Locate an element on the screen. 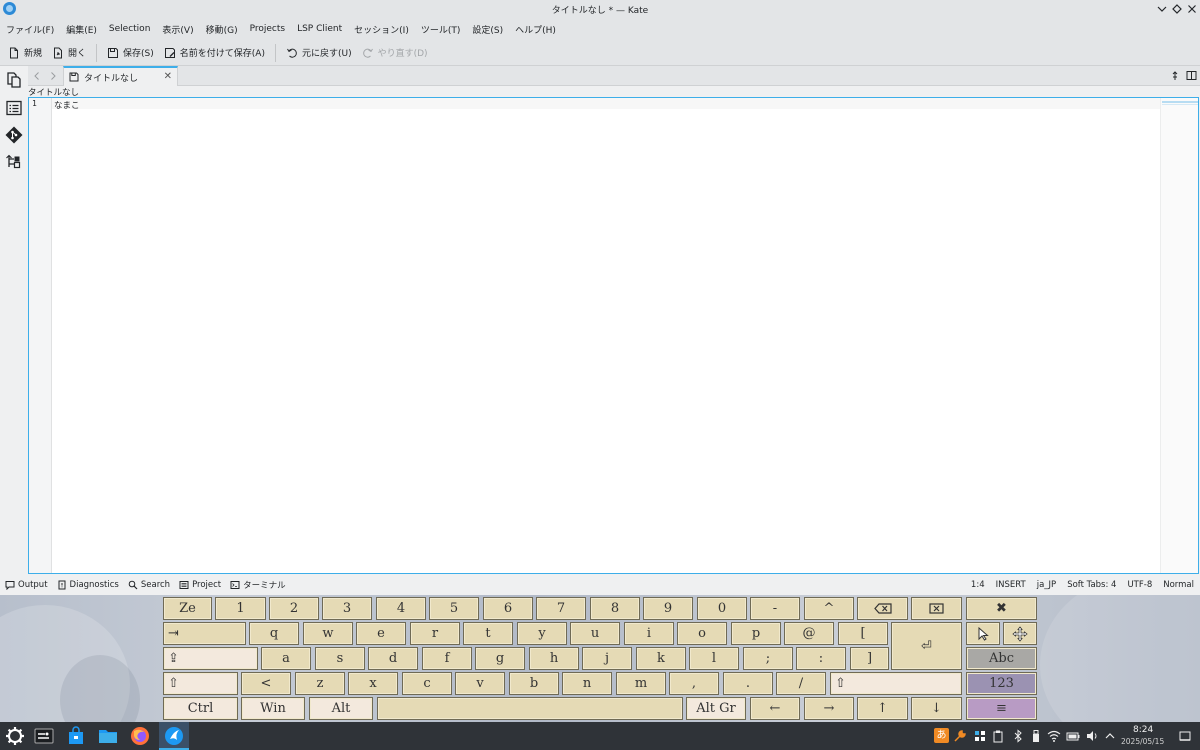 The height and width of the screenshot is (750, 1200). menu-lsp-client: LSP Client is located at coordinates (319, 29).